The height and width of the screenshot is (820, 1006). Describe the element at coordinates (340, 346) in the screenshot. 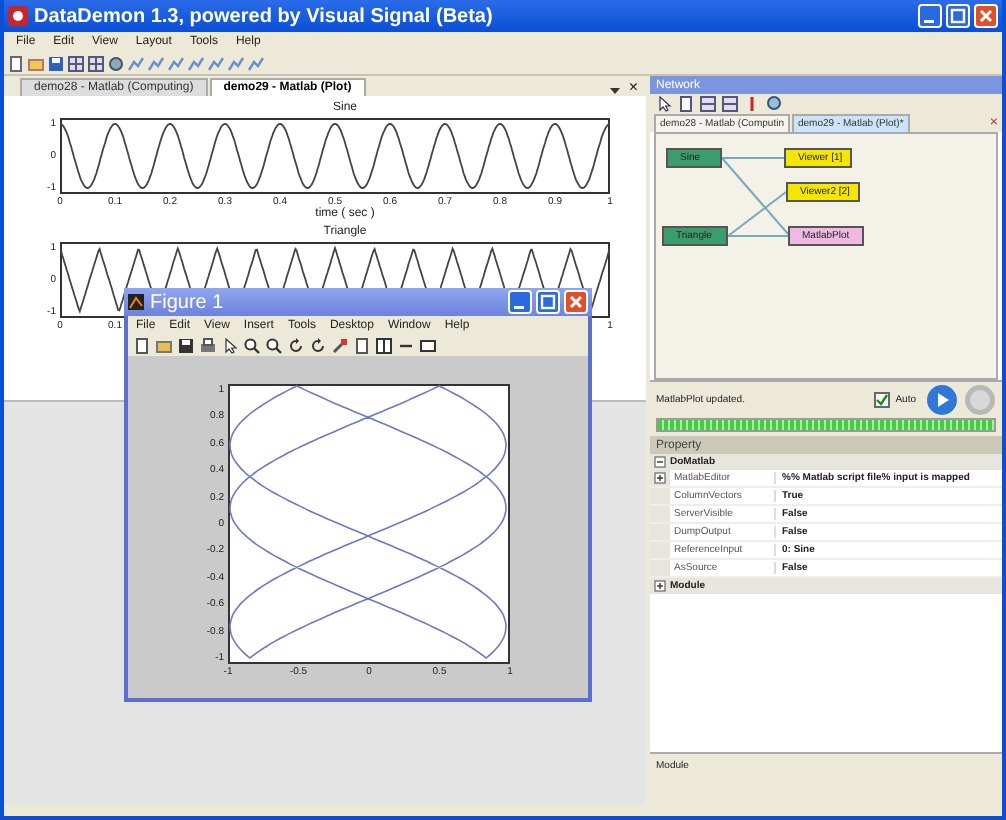

I see `brush-icon` at that location.